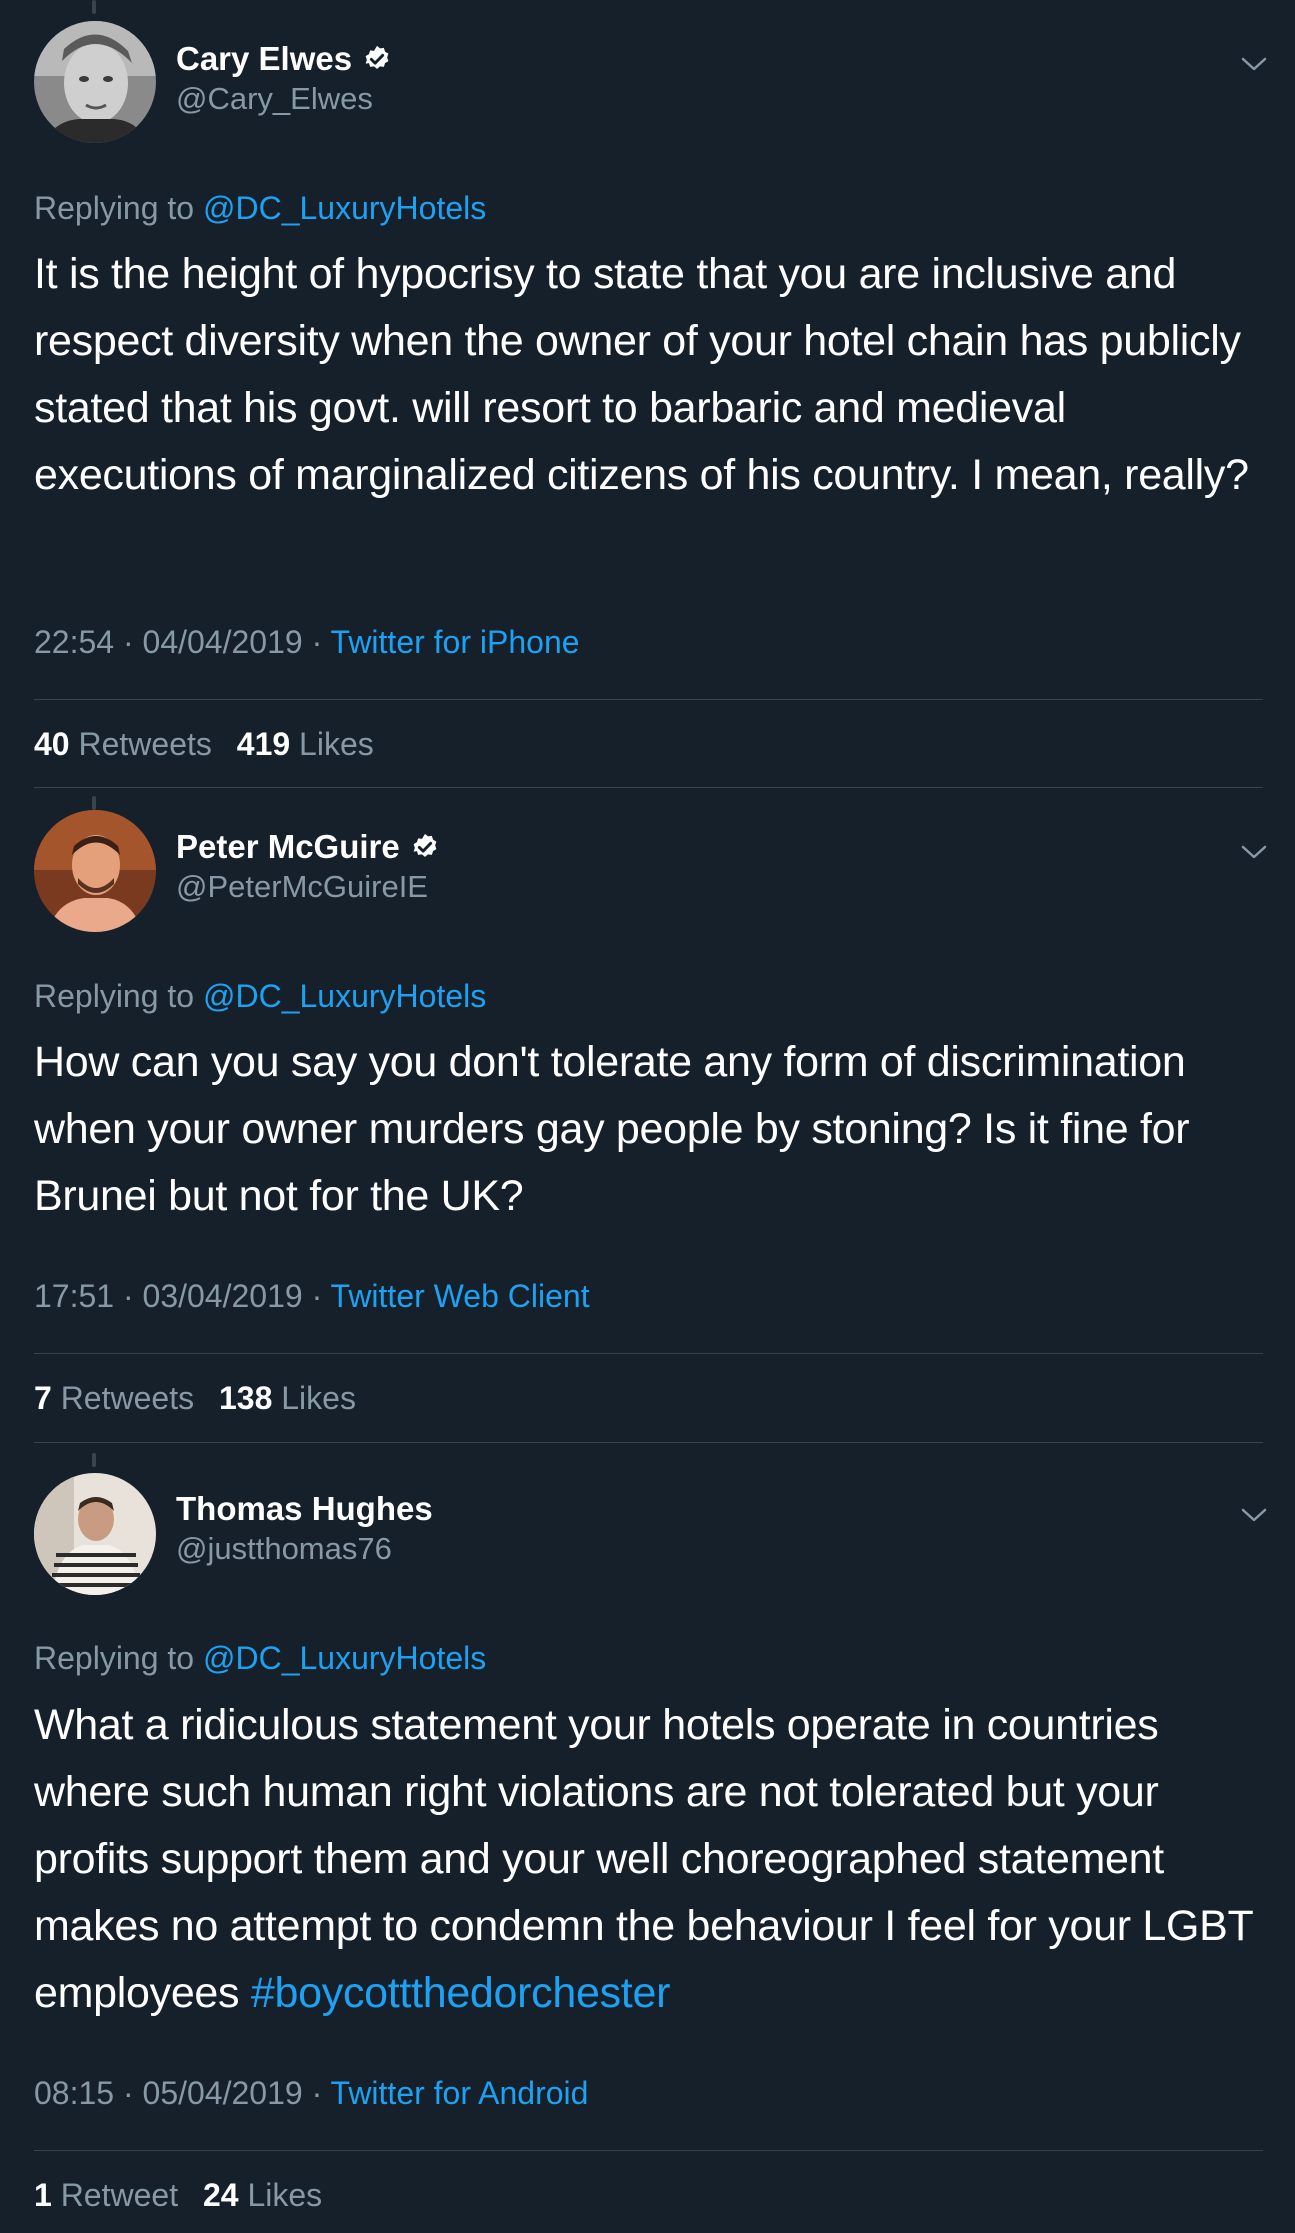  Describe the element at coordinates (43, 1398) in the screenshot. I see `retweets-count: 7` at that location.